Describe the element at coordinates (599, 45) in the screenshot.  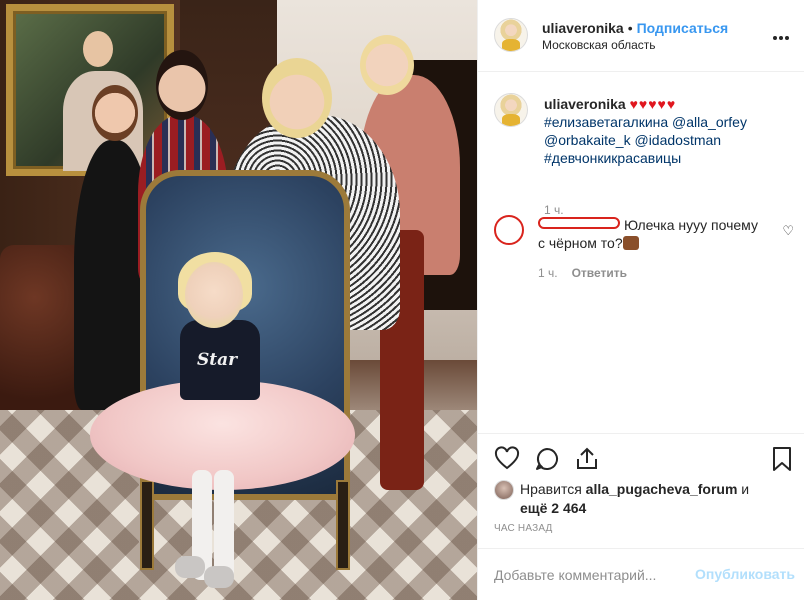
I see `location-link: Московская область` at that location.